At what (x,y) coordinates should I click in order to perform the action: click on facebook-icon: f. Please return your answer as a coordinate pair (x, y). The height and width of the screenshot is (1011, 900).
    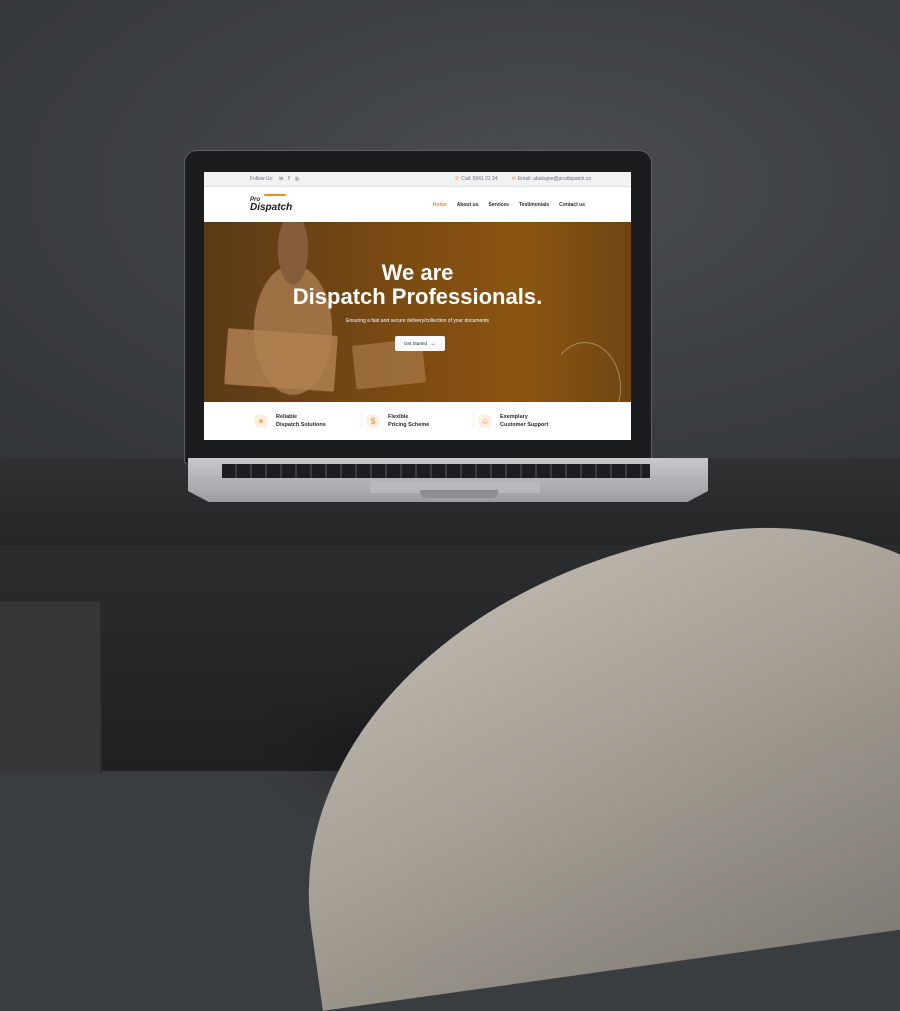
    Looking at the image, I should click on (288, 179).